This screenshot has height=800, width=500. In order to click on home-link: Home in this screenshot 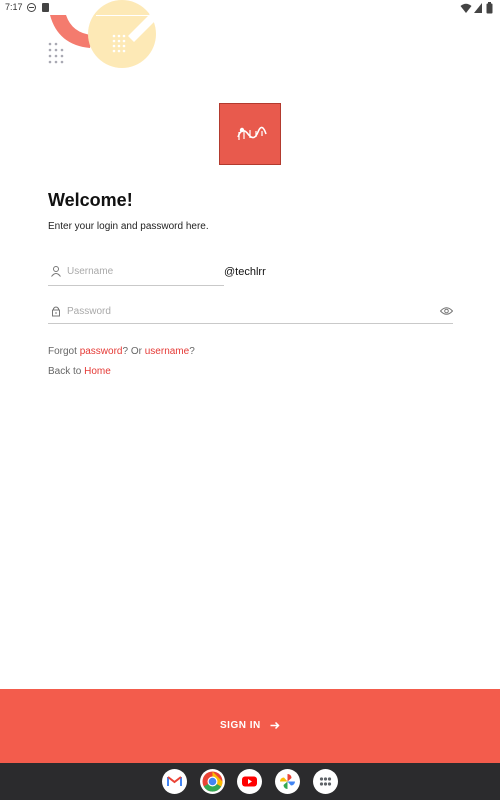, I will do `click(97, 371)`.